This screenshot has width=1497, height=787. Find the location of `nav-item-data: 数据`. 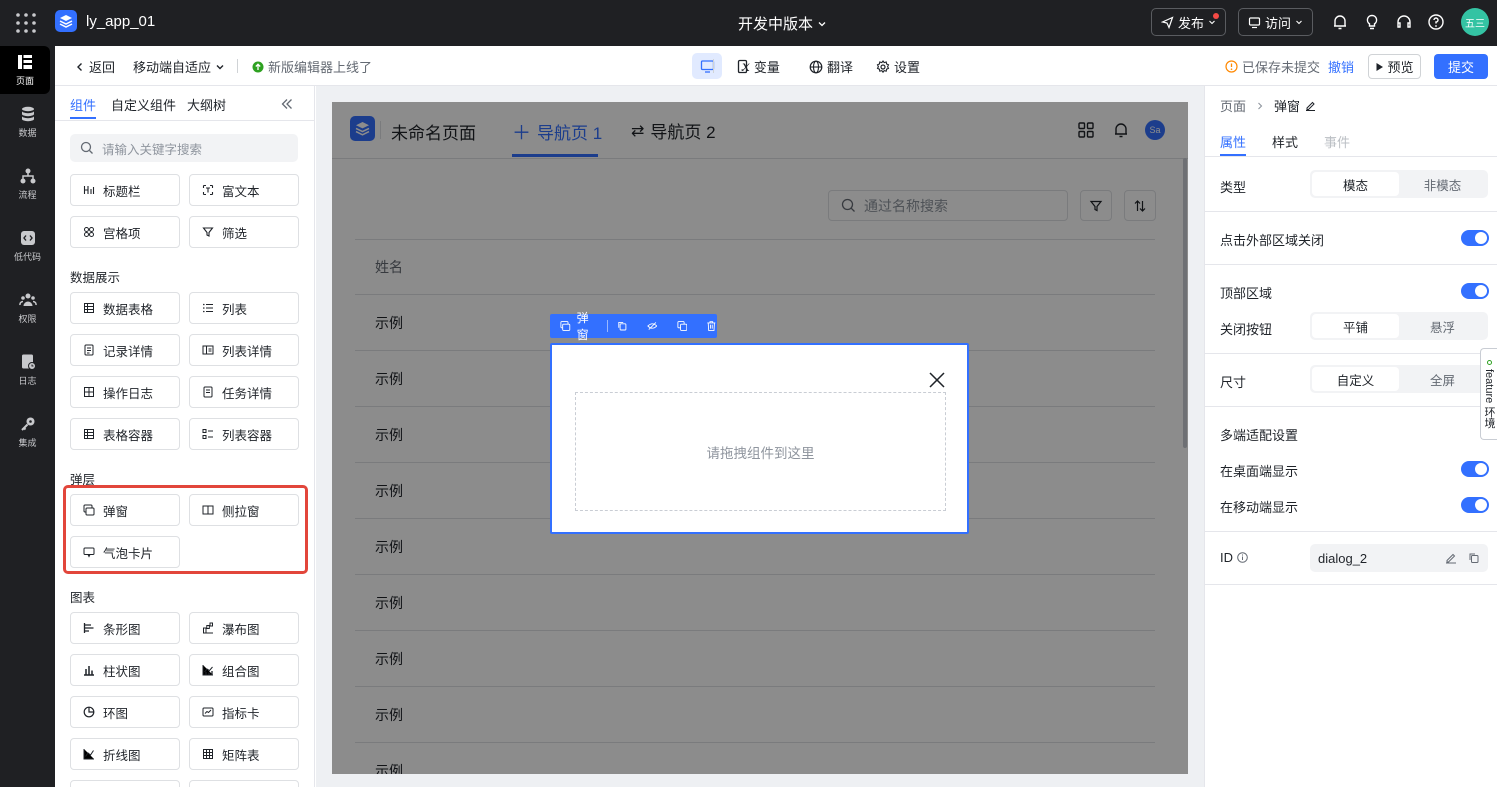

nav-item-data: 数据 is located at coordinates (27, 122).